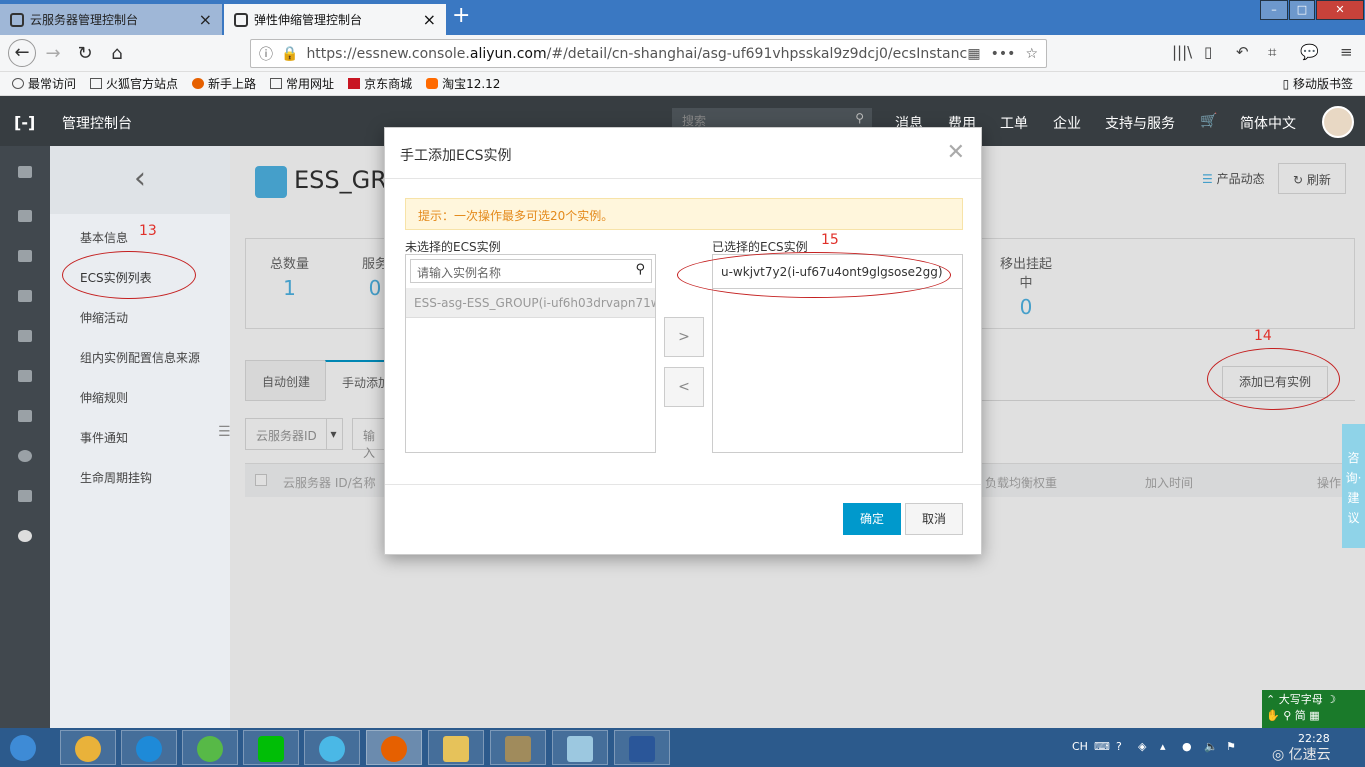 This screenshot has width=1365, height=767. Describe the element at coordinates (518, 747) in the screenshot. I see `taskbar-control-panel` at that location.